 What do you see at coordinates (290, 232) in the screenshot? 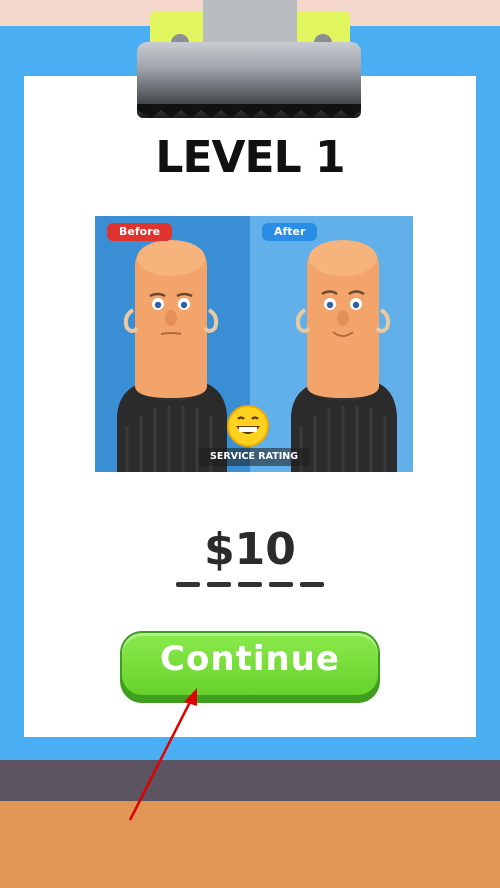
I see `after-label: After` at bounding box center [290, 232].